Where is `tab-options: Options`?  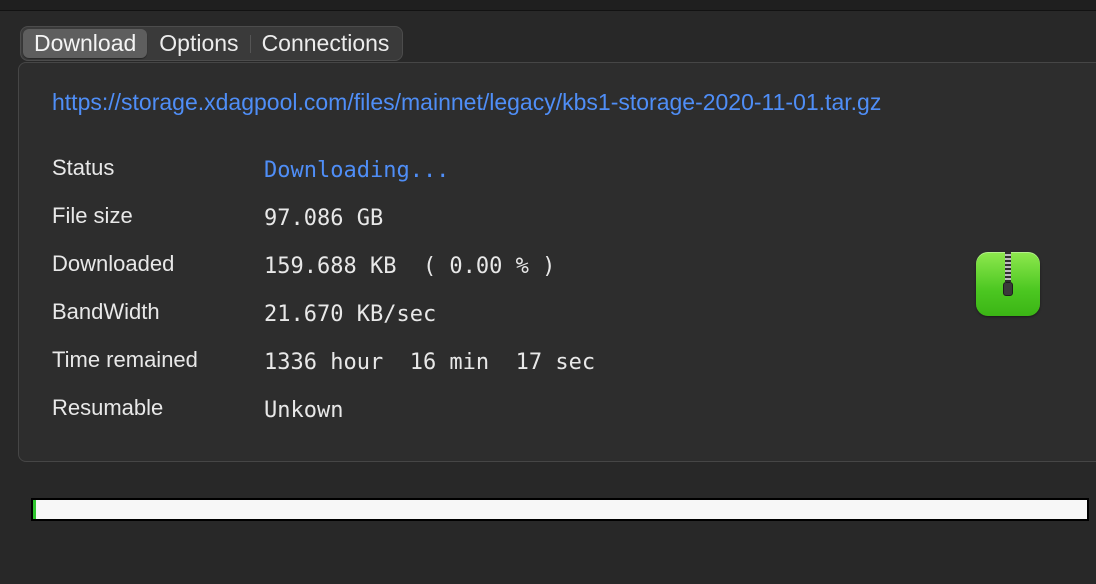
tab-options: Options is located at coordinates (198, 43).